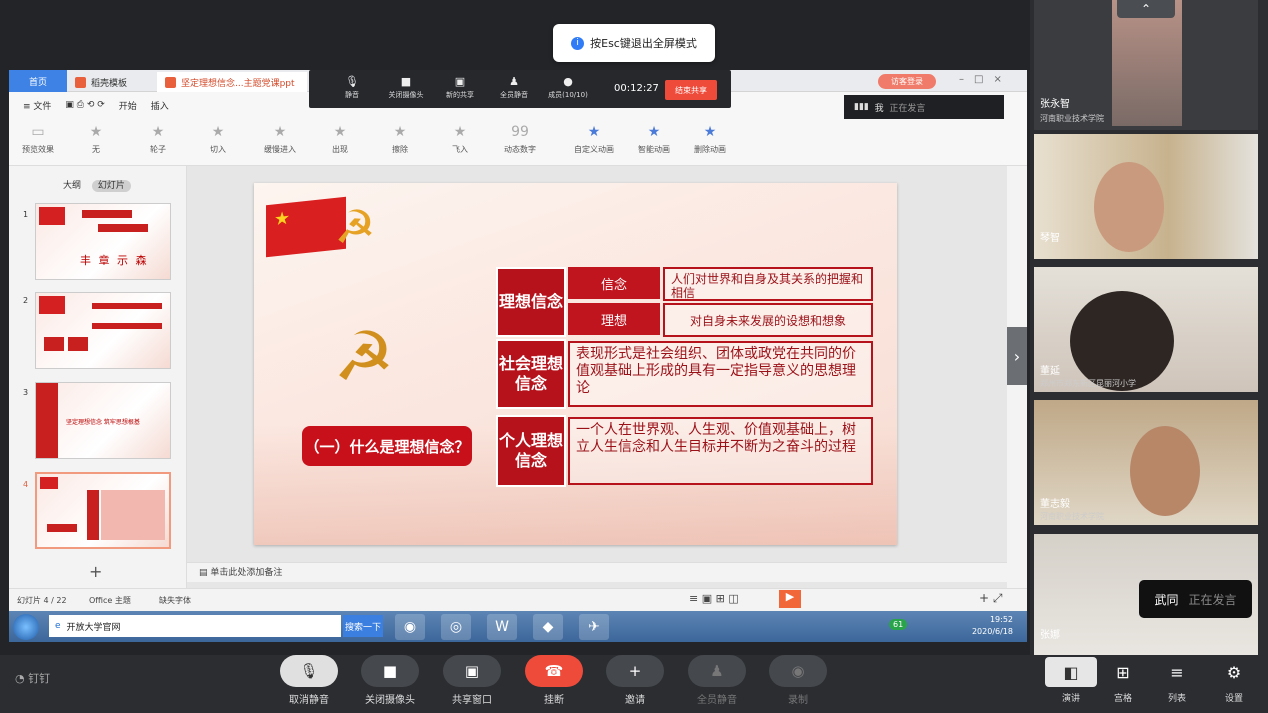 The image size is (1268, 713). Describe the element at coordinates (175, 600) in the screenshot. I see `missing-font: 缺失字体` at that location.